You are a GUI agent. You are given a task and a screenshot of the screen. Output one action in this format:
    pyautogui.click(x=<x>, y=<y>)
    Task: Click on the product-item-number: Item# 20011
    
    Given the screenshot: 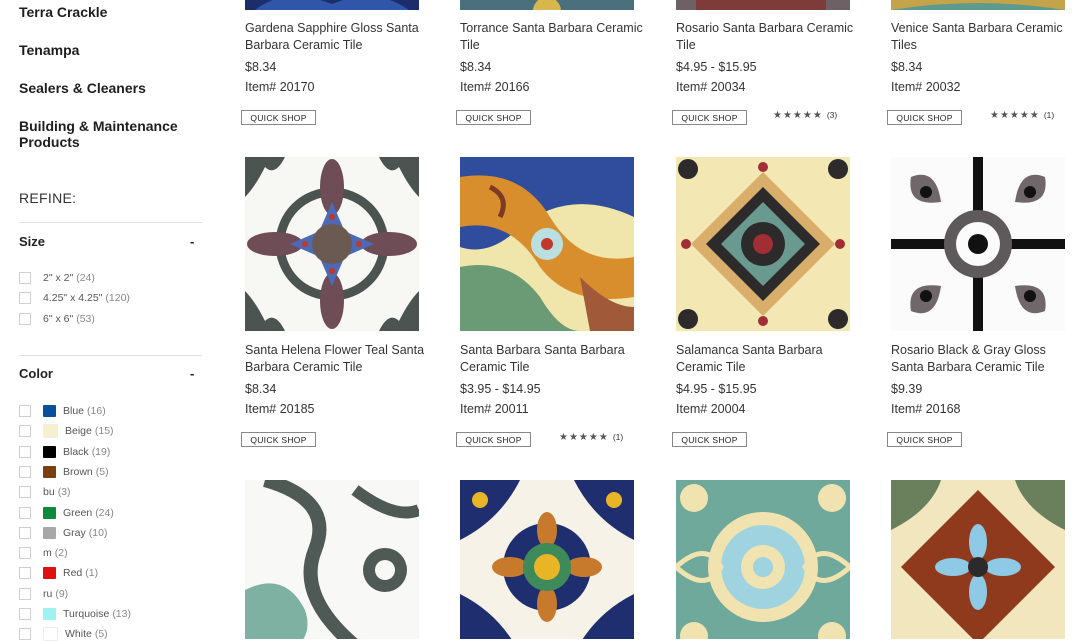 What is the action you would take?
    pyautogui.click(x=494, y=409)
    